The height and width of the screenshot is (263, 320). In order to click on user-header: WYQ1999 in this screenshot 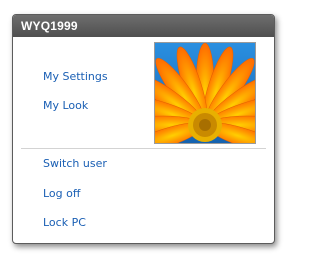, I will do `click(143, 26)`.